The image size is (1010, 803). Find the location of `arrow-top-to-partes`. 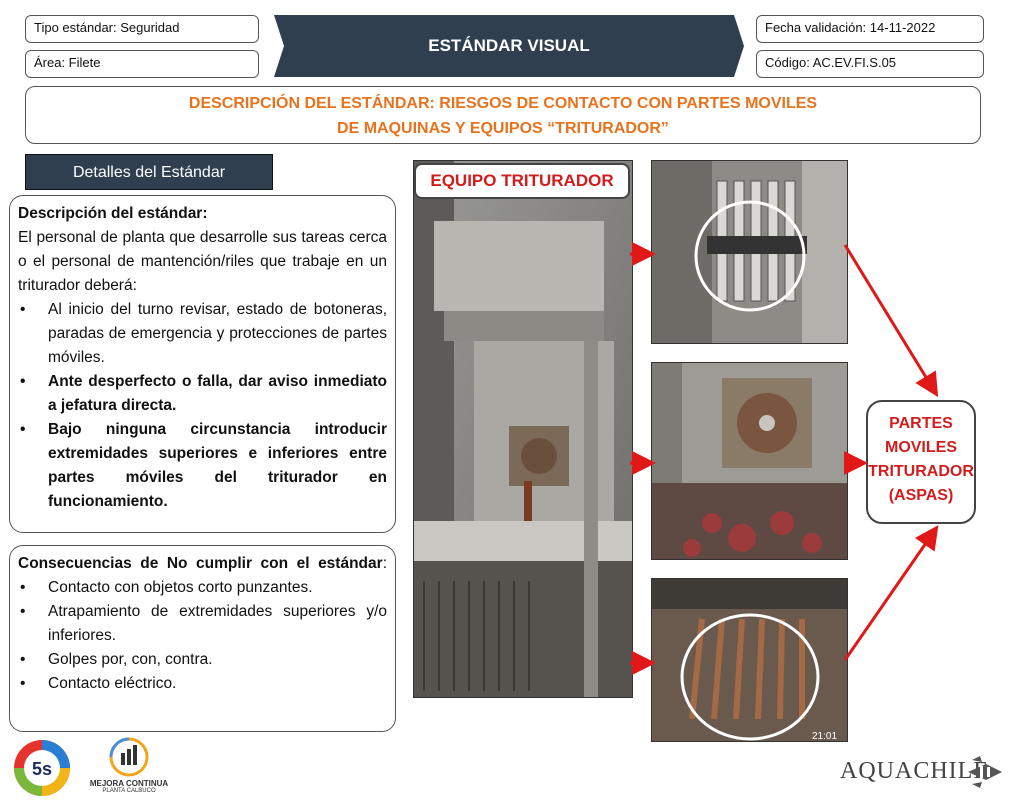

arrow-top-to-partes is located at coordinates (891, 321).